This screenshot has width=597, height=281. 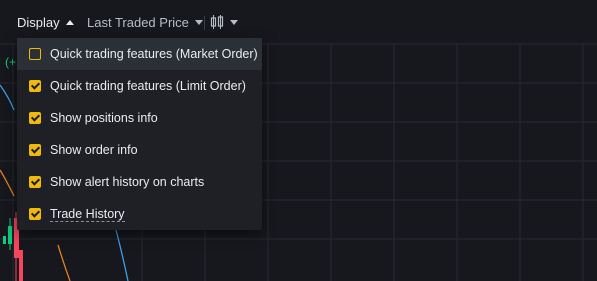 I want to click on menu-item-label: Show order info, so click(x=94, y=150).